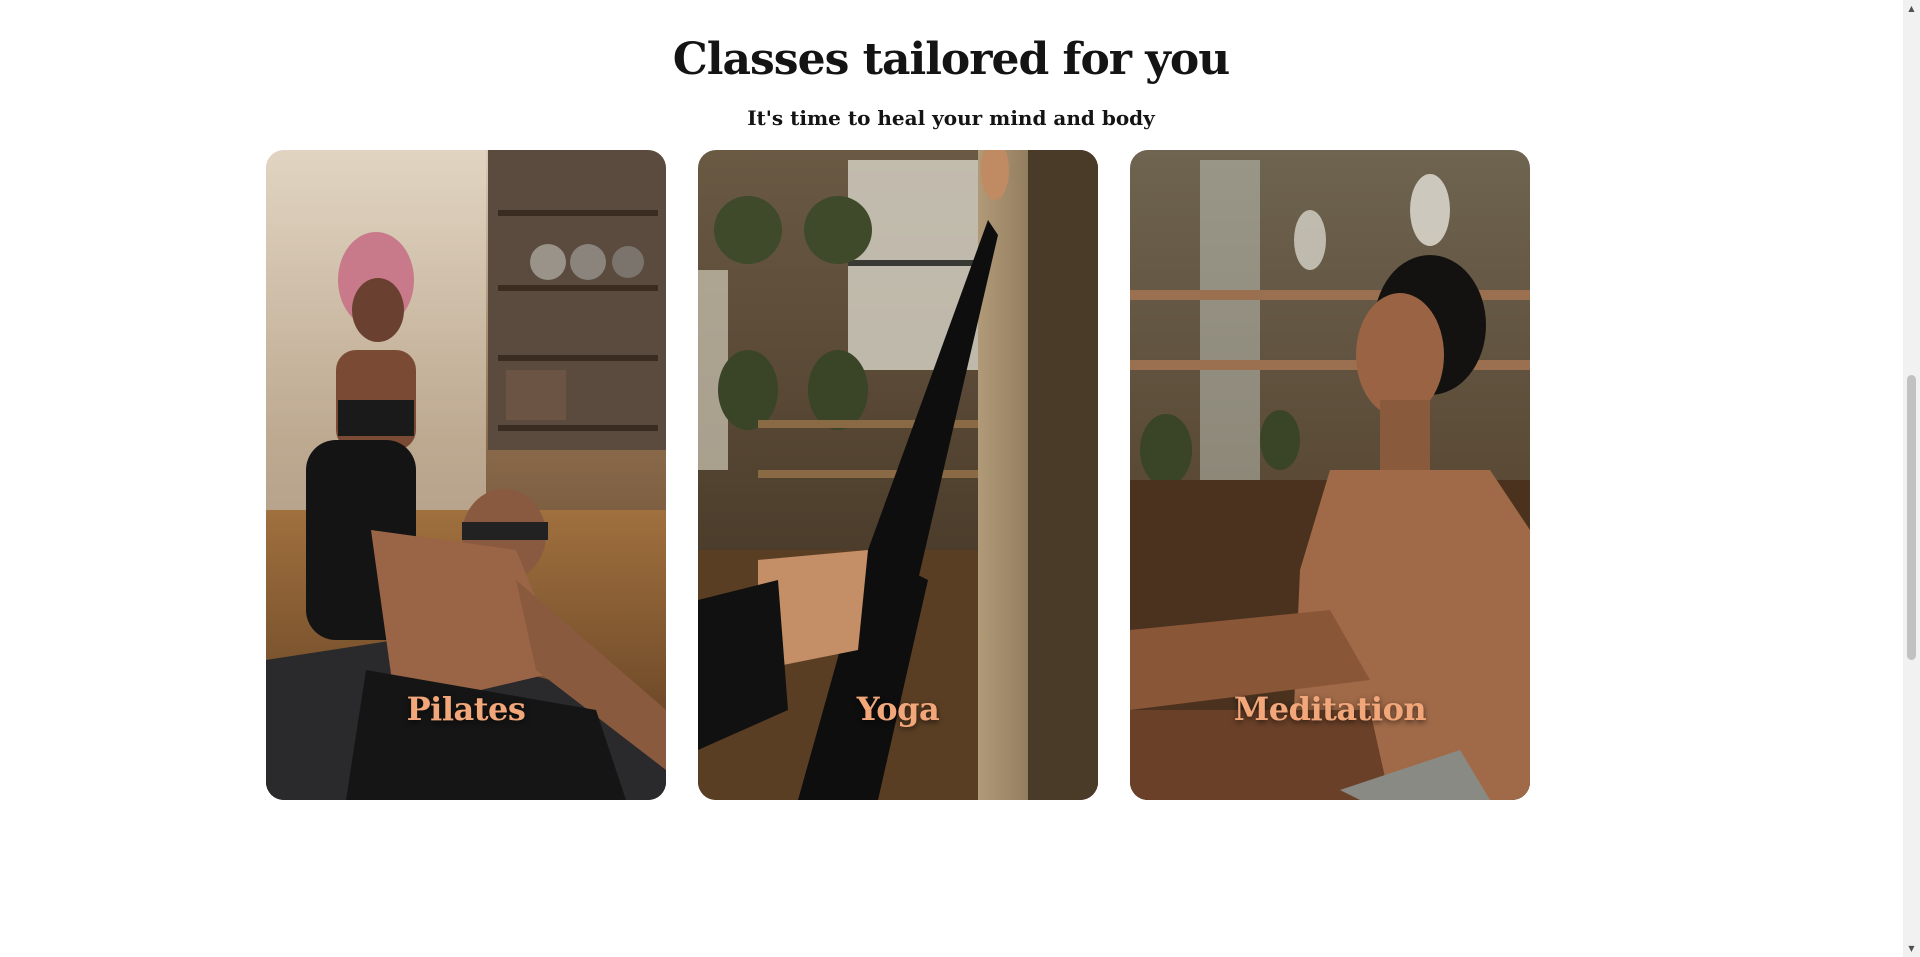  What do you see at coordinates (898, 709) in the screenshot?
I see `class-card-label: Yoga` at bounding box center [898, 709].